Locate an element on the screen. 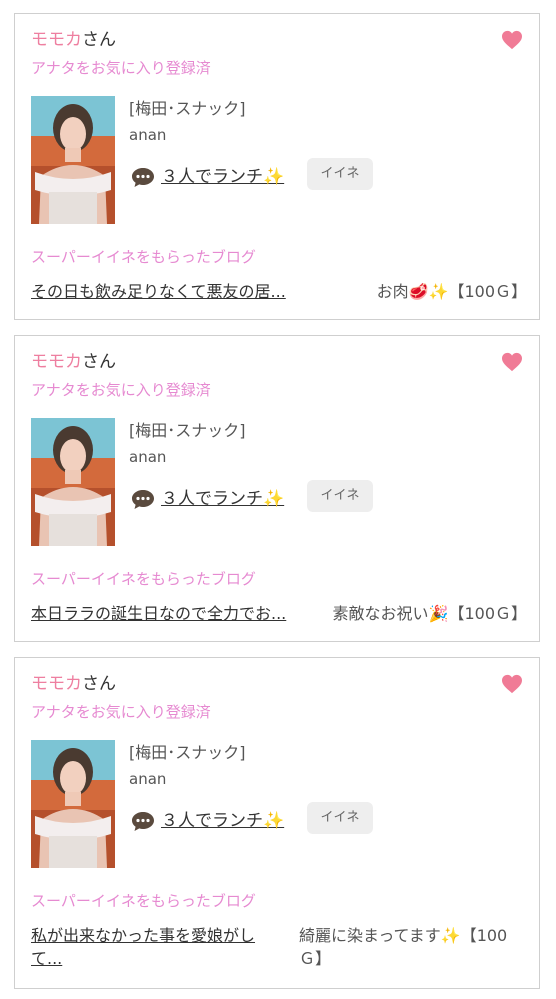 The image size is (556, 999). gift-emoji: 🎉 is located at coordinates (438, 613).